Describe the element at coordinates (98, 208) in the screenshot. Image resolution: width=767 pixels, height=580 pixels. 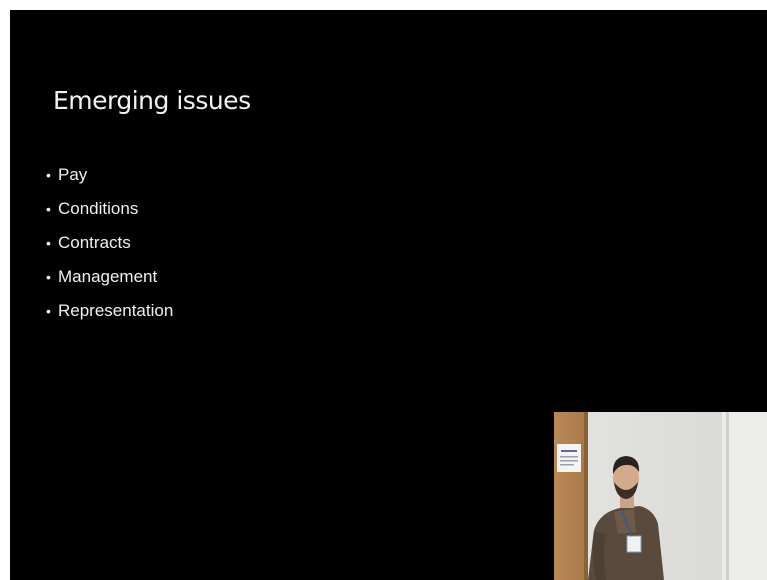
I see `bullet-text-conditions: Conditions` at that location.